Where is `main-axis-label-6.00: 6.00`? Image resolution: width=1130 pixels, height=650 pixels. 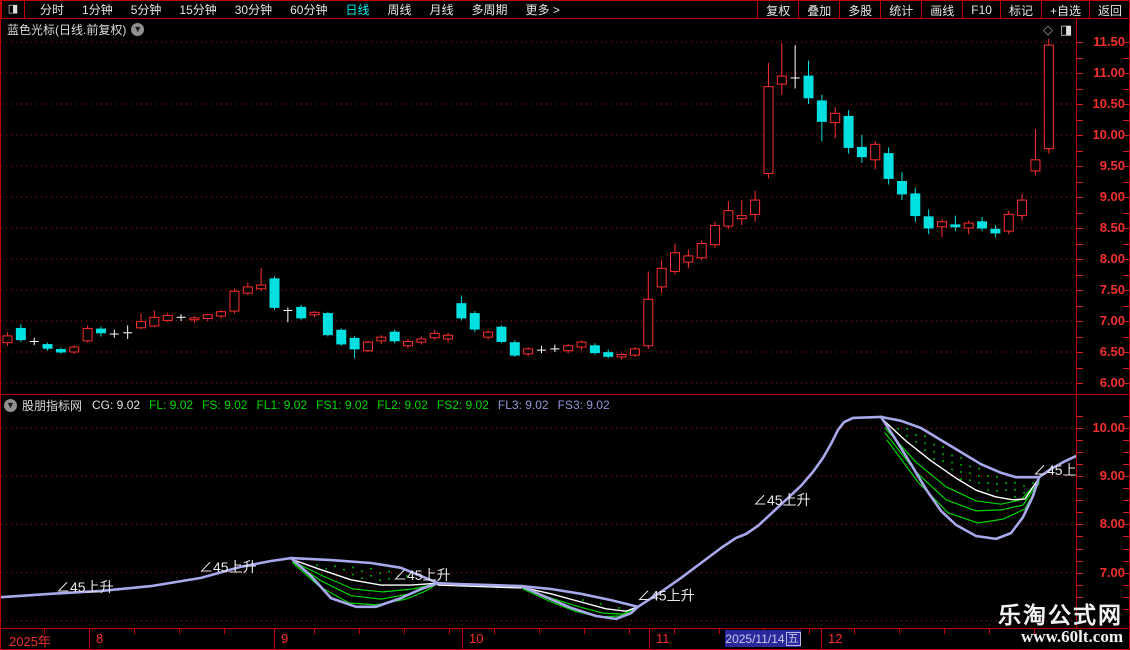 main-axis-label-6.00: 6.00 is located at coordinates (1112, 382).